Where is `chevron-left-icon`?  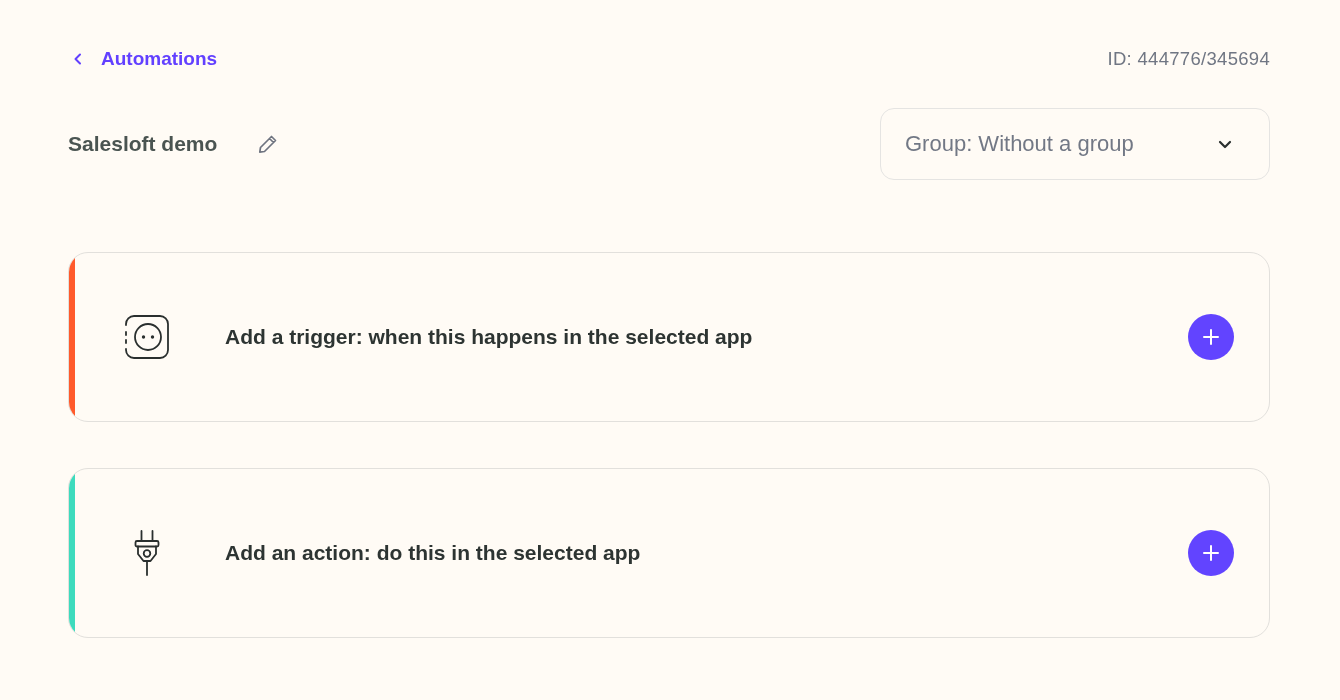
chevron-left-icon is located at coordinates (78, 59).